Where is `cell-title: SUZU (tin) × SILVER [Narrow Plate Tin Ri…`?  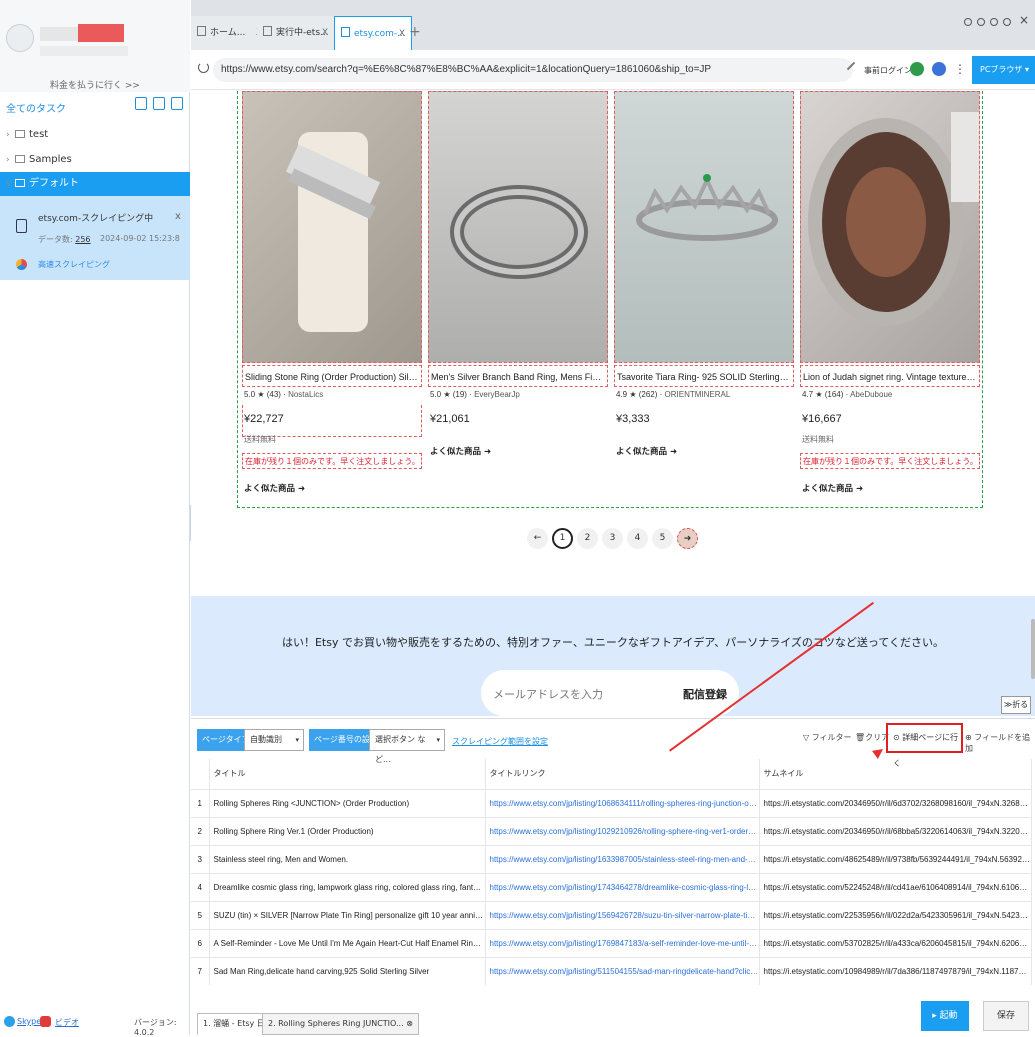
cell-title: SUZU (tin) × SILVER [Narrow Plate Tin Ri… is located at coordinates (347, 914).